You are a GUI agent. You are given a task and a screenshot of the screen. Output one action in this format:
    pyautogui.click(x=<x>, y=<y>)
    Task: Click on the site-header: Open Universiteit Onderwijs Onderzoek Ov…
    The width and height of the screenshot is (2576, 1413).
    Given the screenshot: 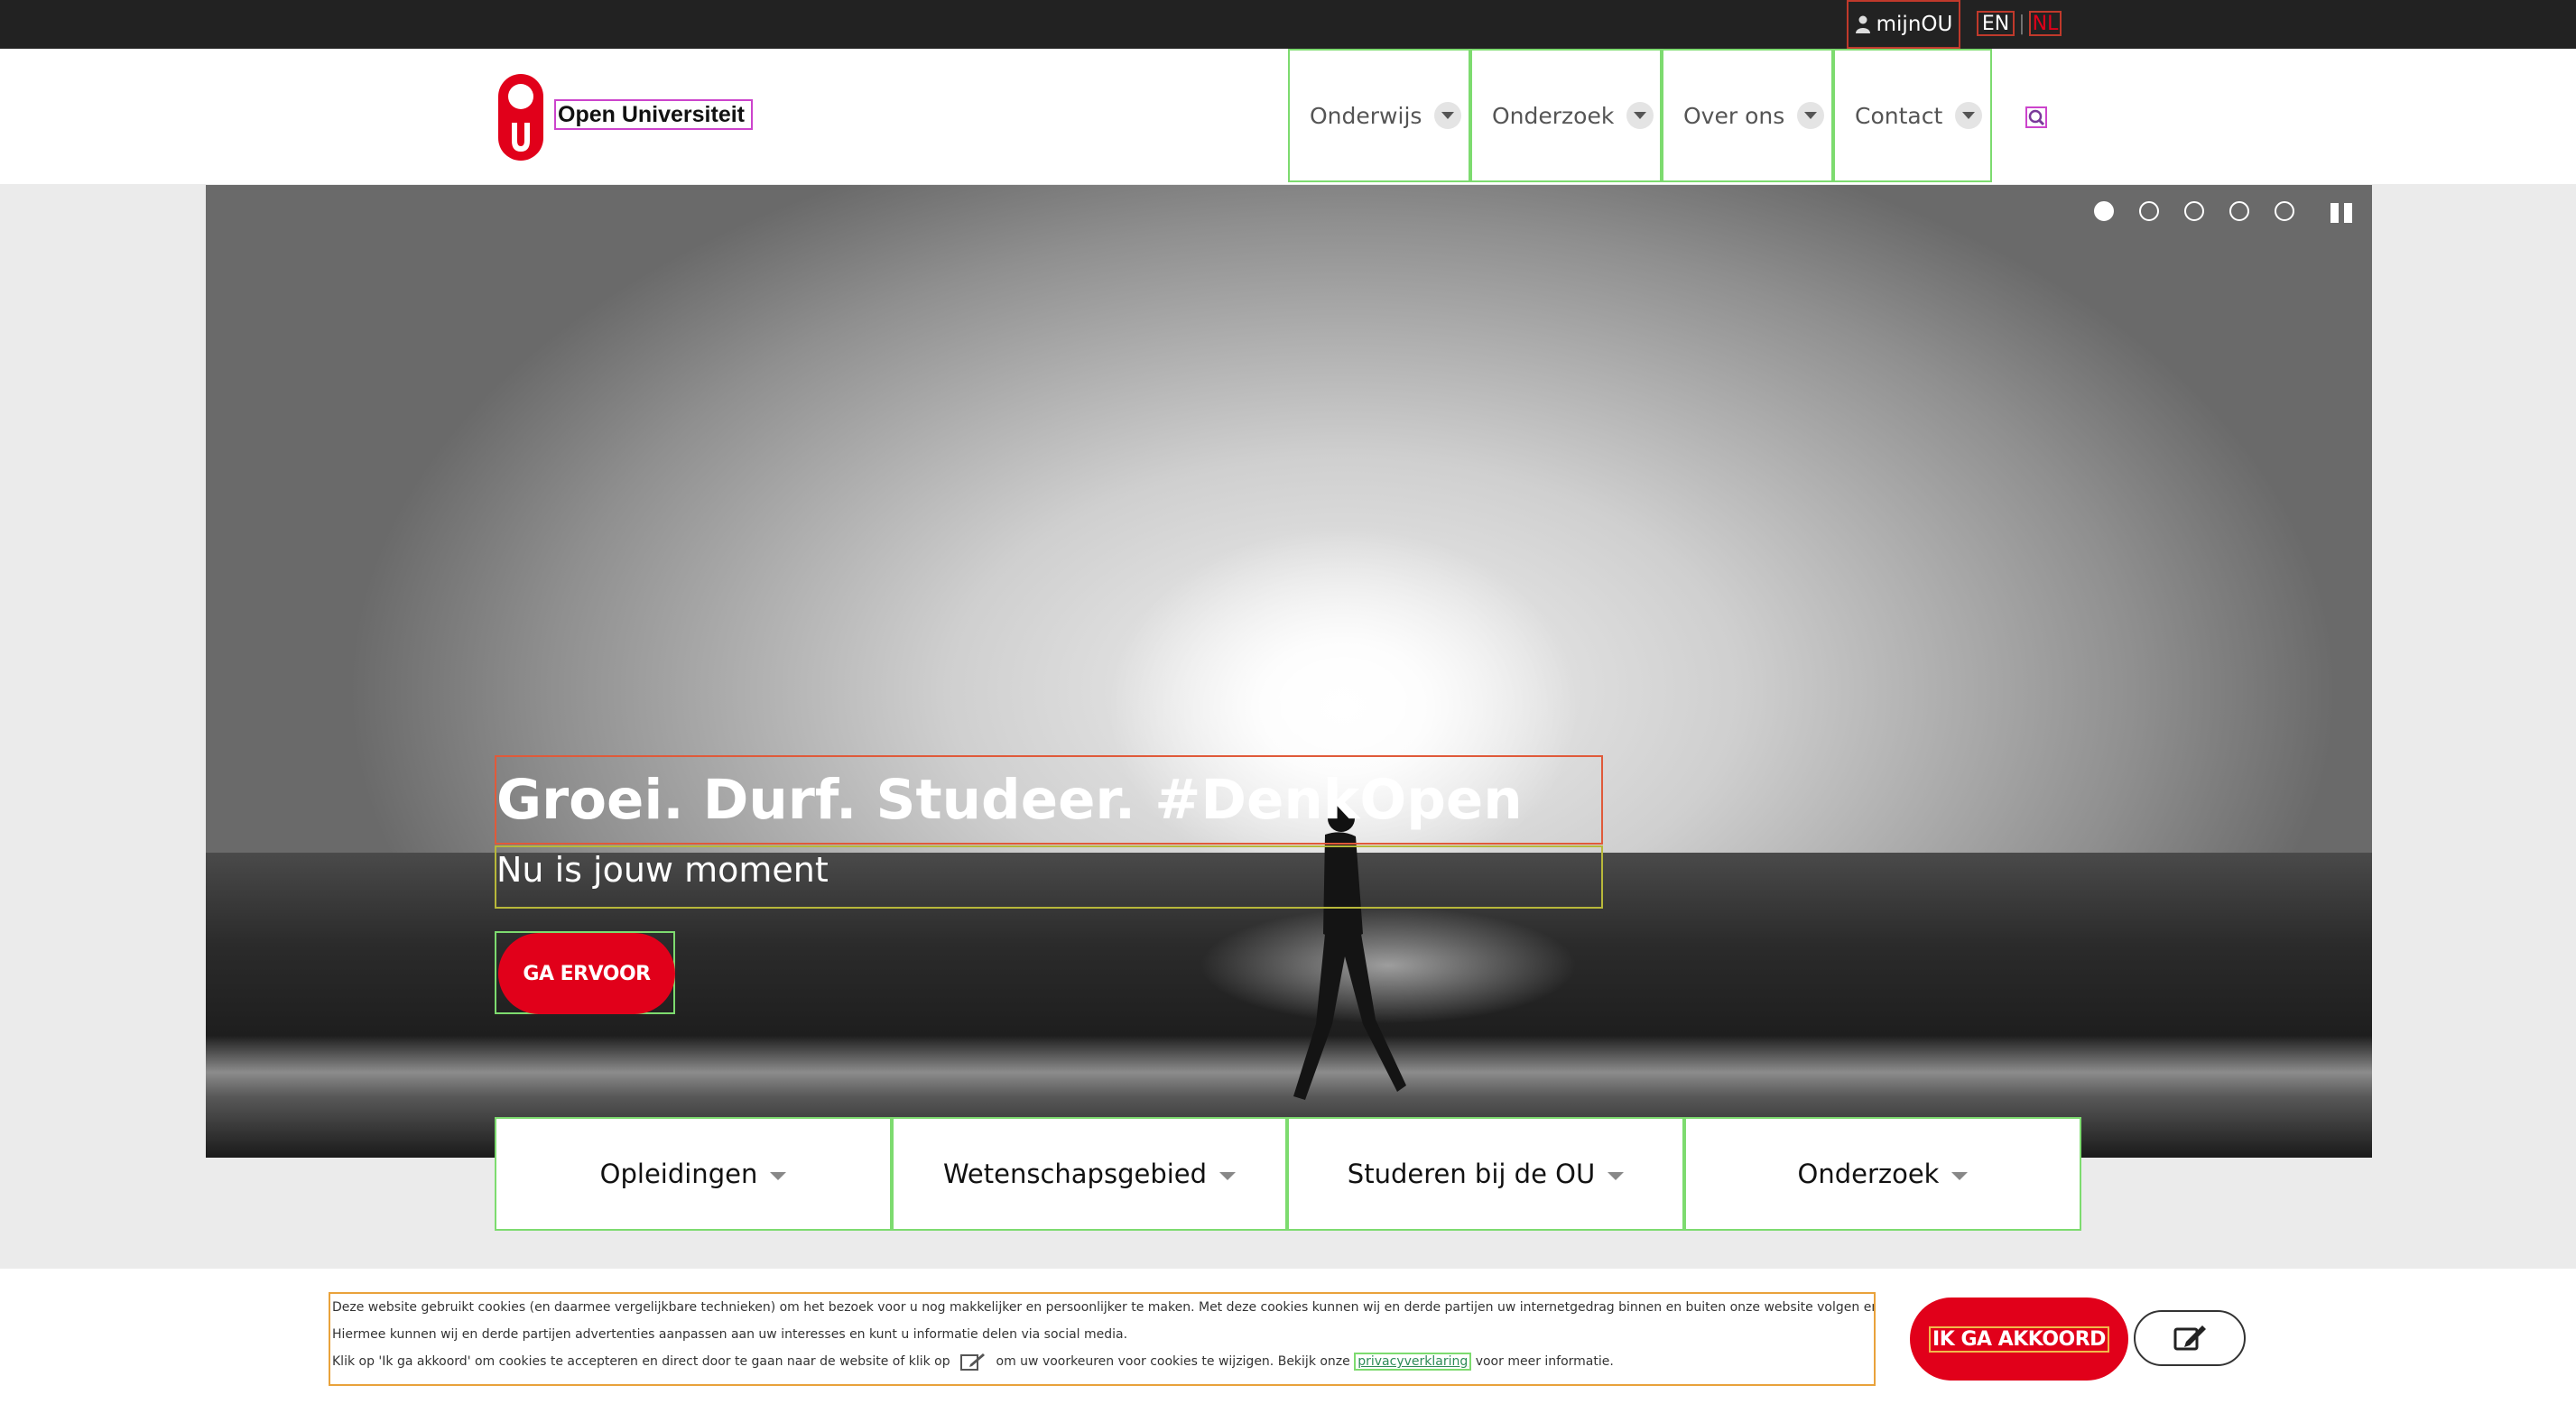 What is the action you would take?
    pyautogui.click(x=1288, y=116)
    